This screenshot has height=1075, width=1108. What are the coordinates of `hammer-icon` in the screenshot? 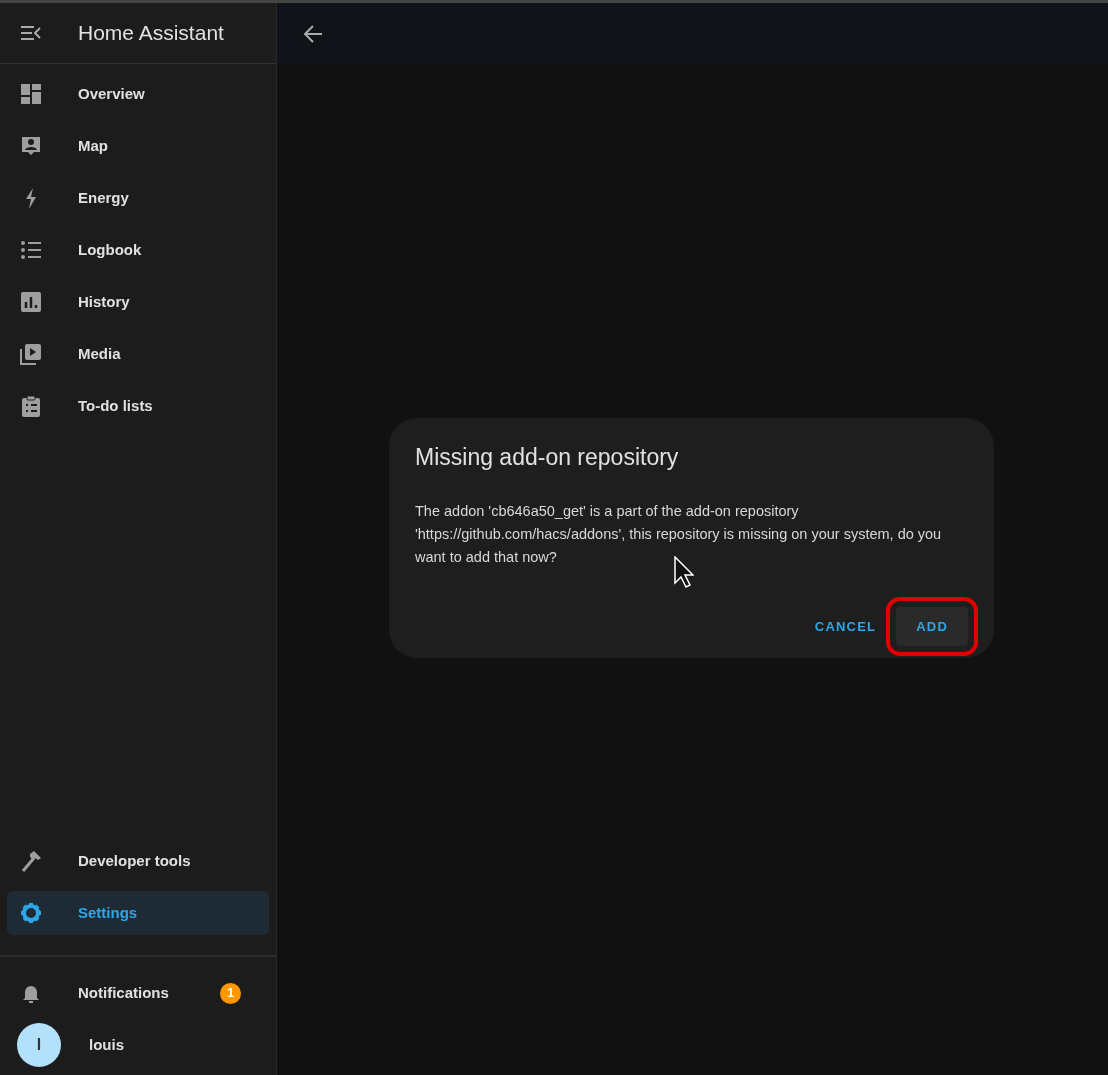 It's located at (31, 861).